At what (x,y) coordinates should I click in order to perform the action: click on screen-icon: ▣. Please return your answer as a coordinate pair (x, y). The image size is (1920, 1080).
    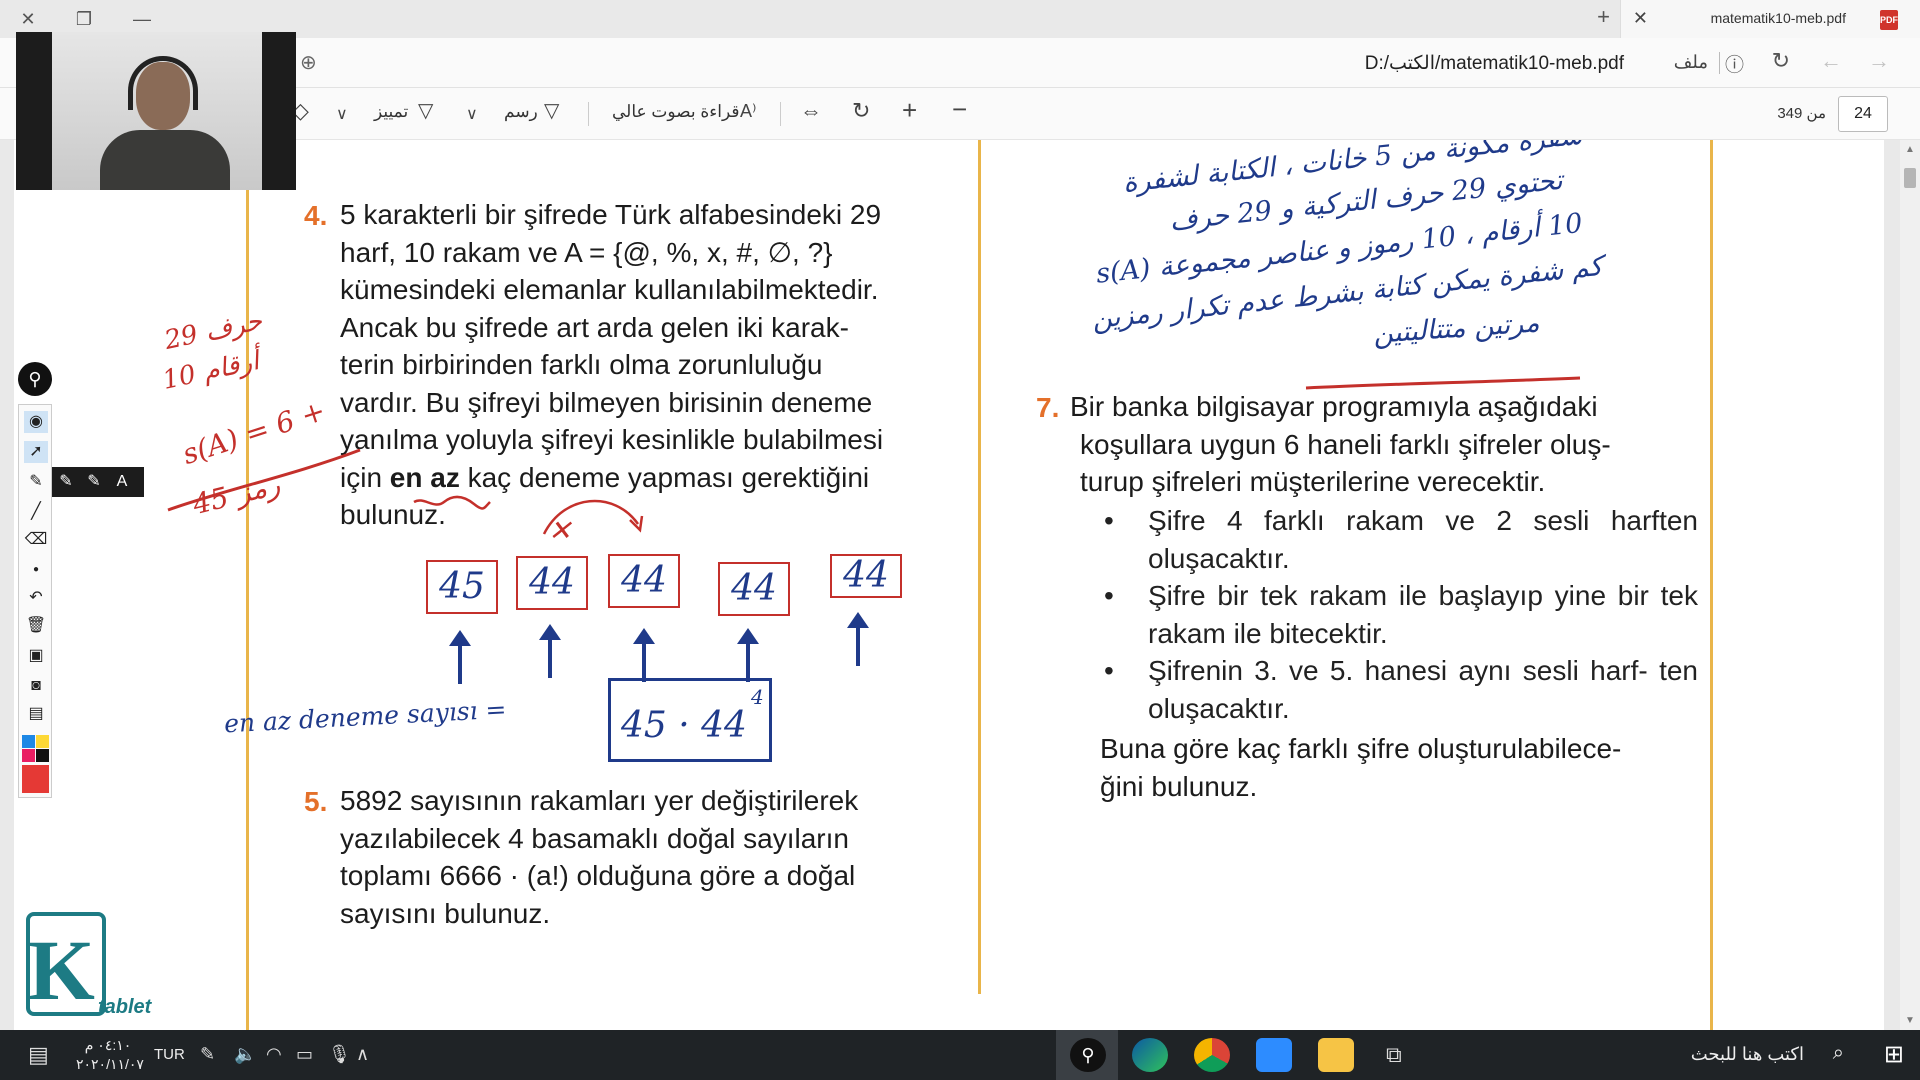
    Looking at the image, I should click on (36, 656).